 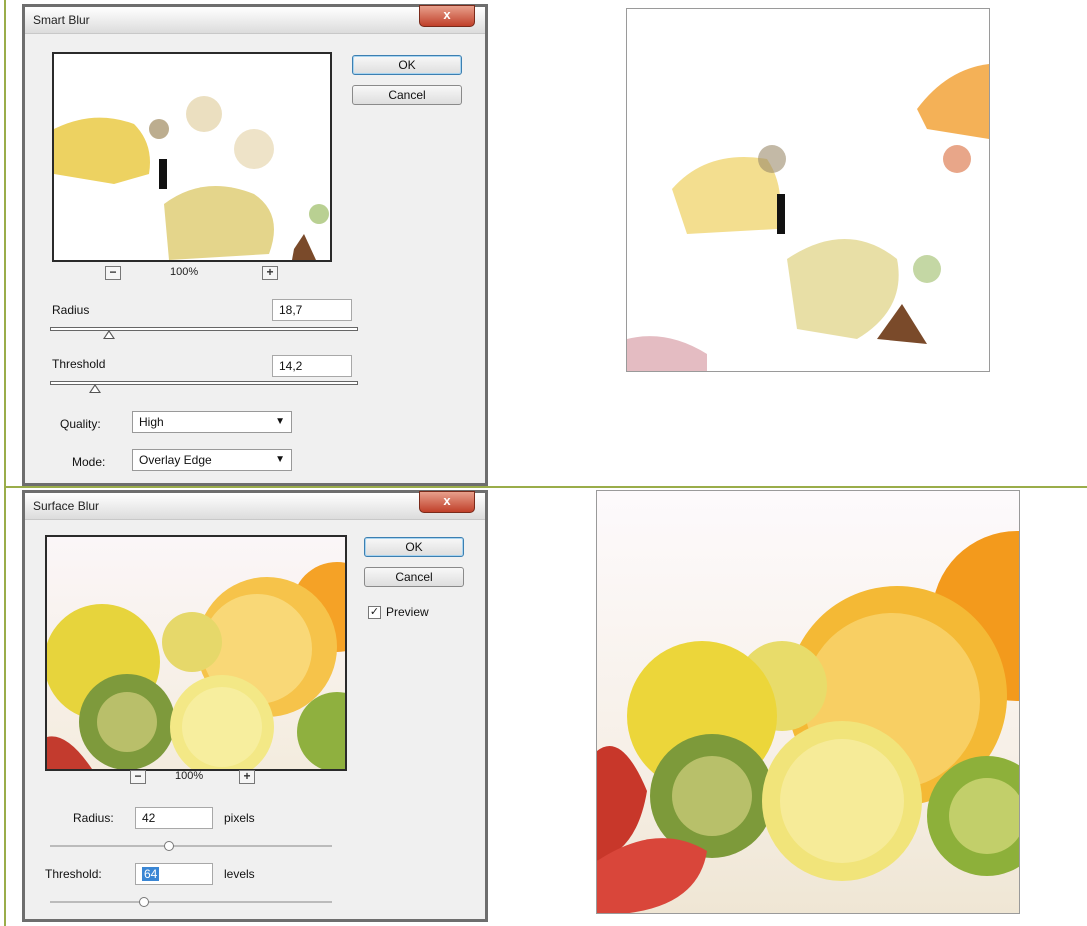 I want to click on mode-label: Mode:, so click(x=89, y=462).